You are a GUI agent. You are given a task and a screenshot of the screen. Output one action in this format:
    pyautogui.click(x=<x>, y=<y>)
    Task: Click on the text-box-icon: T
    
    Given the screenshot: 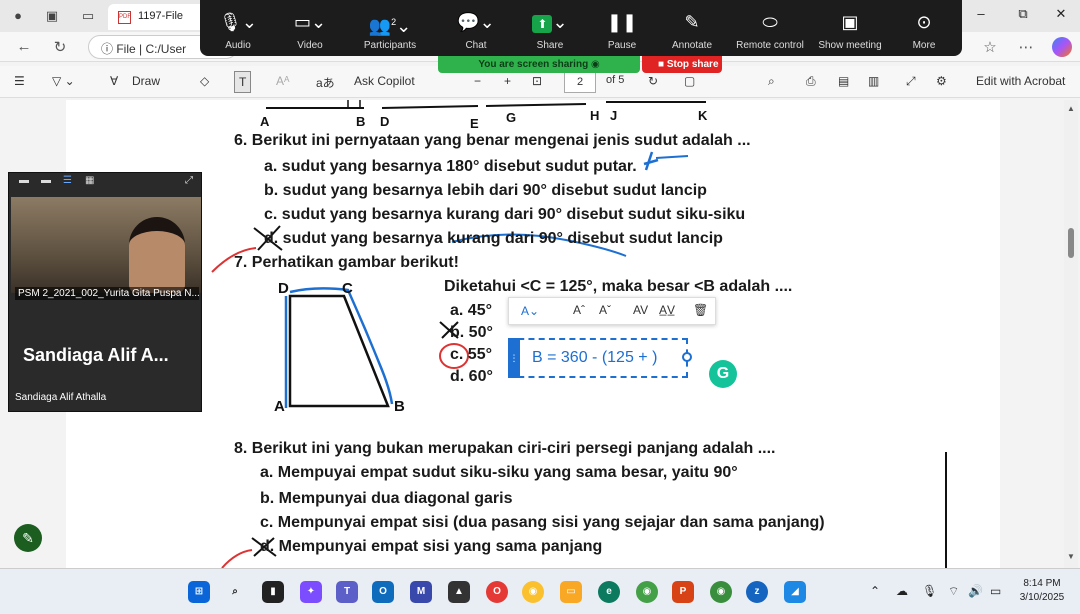 What is the action you would take?
    pyautogui.click(x=243, y=82)
    